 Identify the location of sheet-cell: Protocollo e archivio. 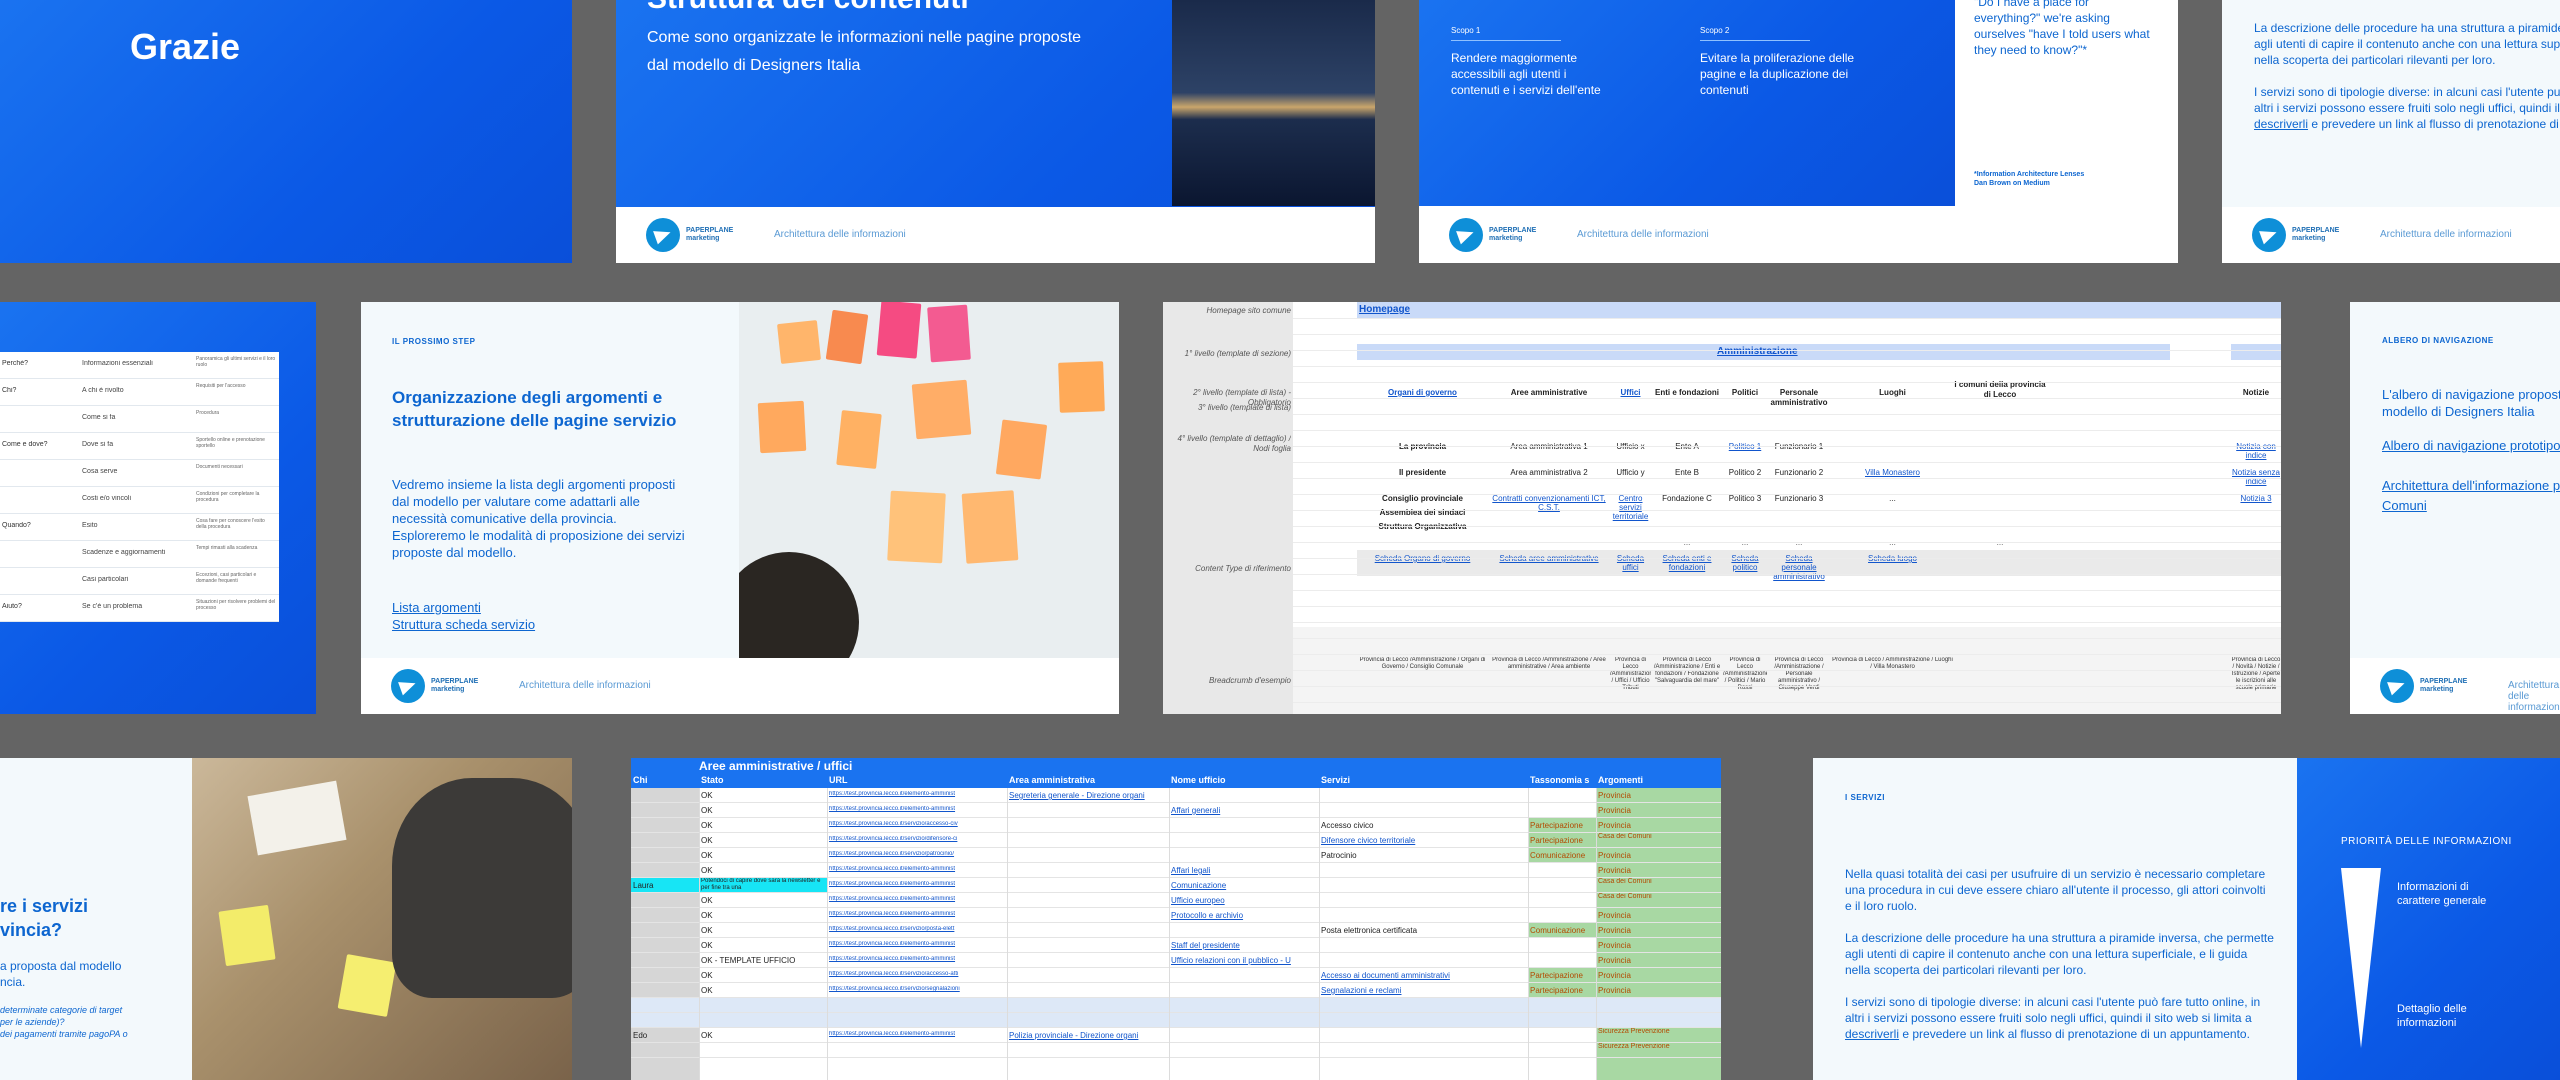
(1245, 915).